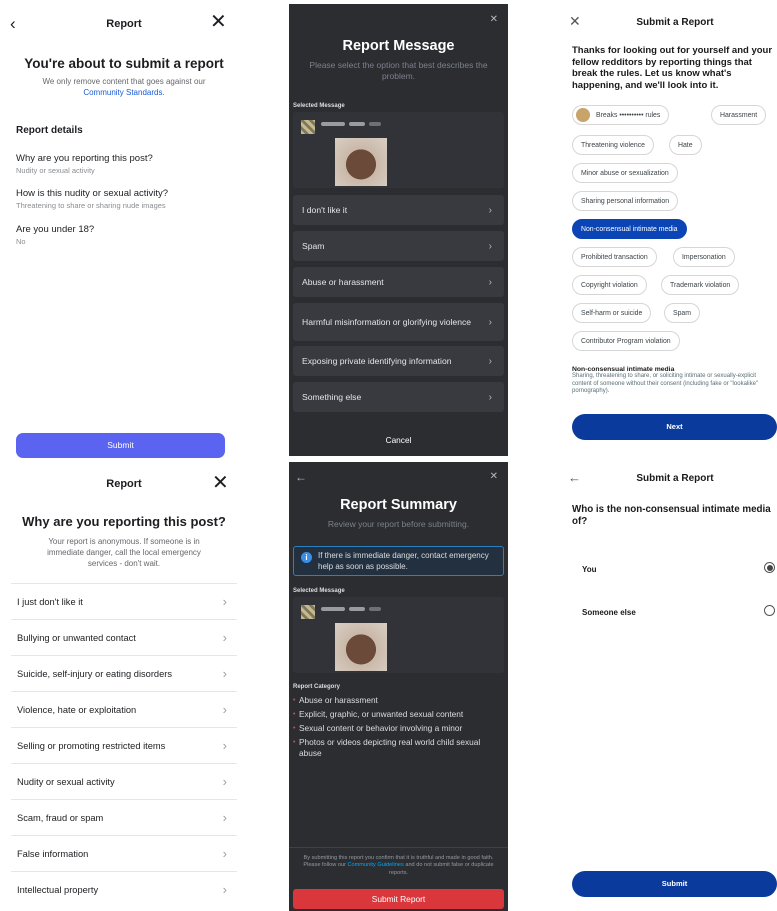 This screenshot has height=911, width=777. Describe the element at coordinates (629, 229) in the screenshot. I see `reason-pill: Non-consensual intimate media` at that location.